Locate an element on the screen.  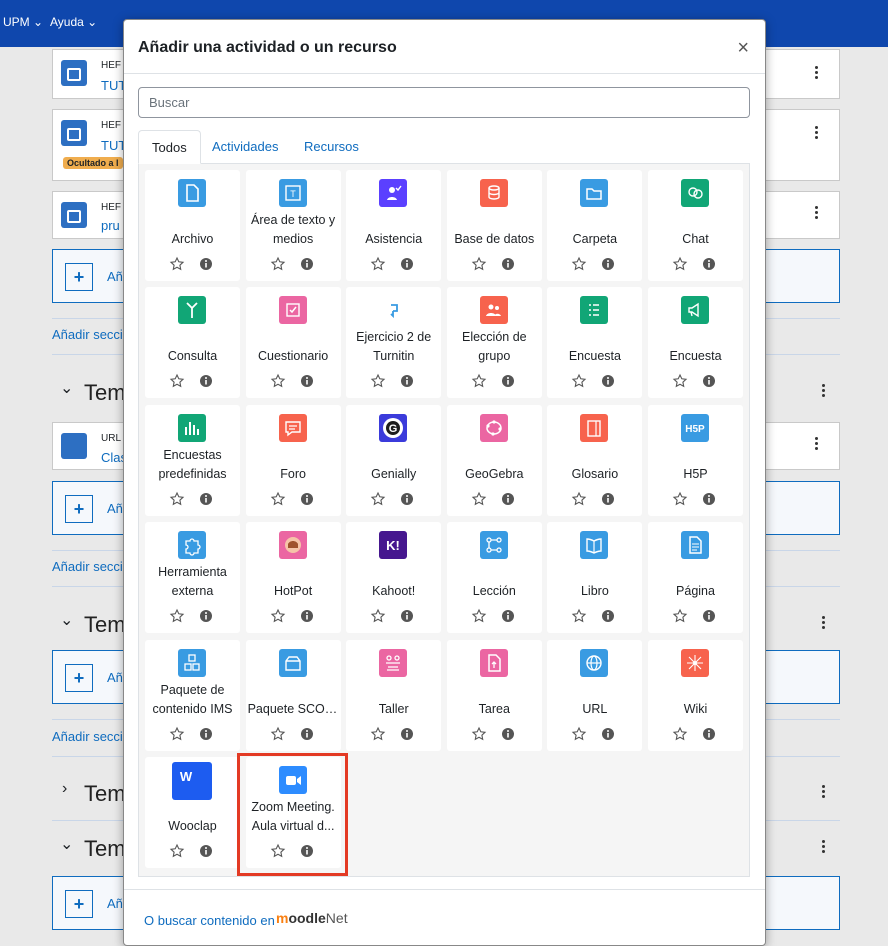
activity-item-forum: Foro is located at coordinates (293, 460).